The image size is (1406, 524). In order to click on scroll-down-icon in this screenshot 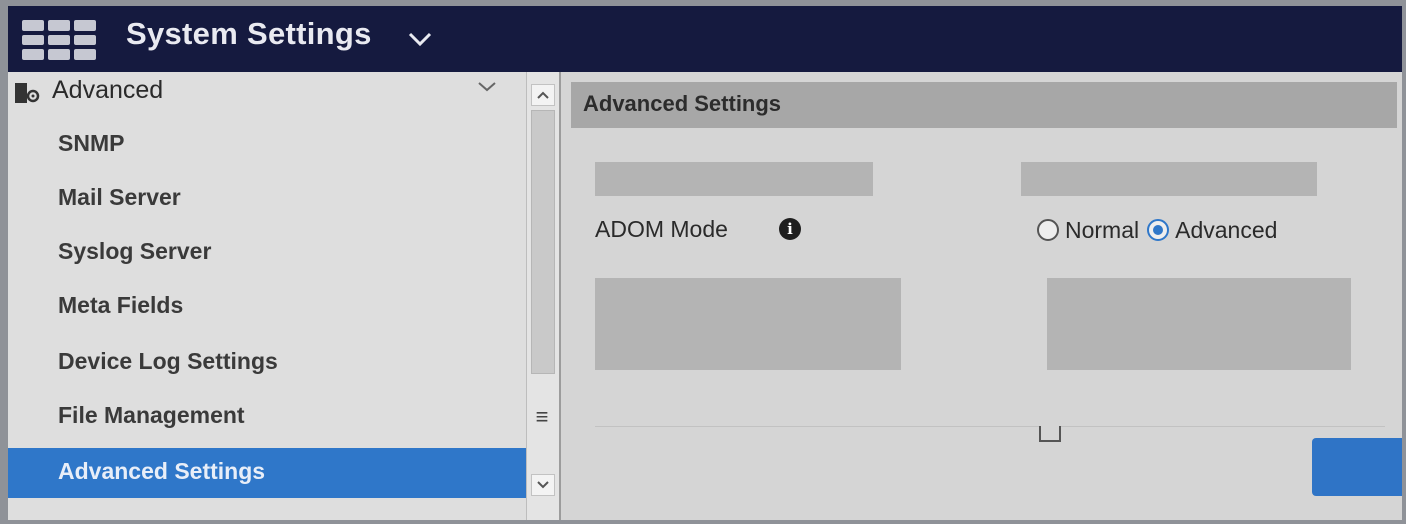, I will do `click(543, 485)`.